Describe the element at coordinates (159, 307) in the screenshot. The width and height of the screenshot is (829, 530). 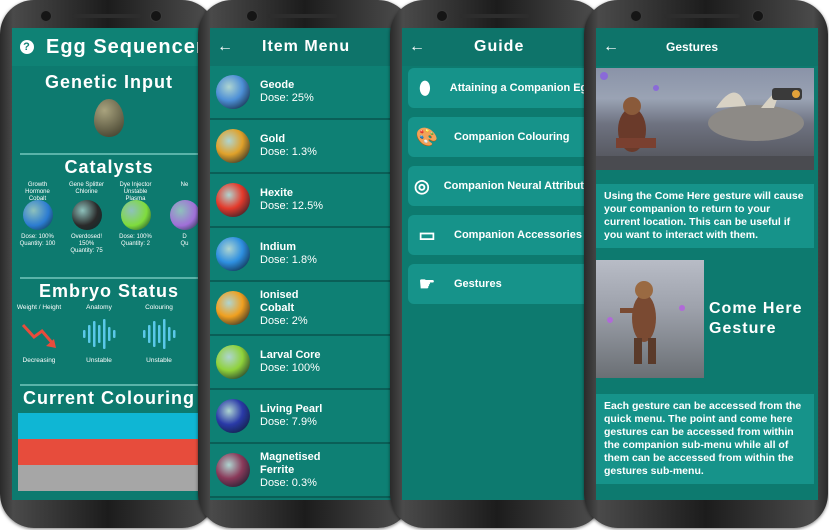
I see `embryo-status-label: Colouring` at that location.